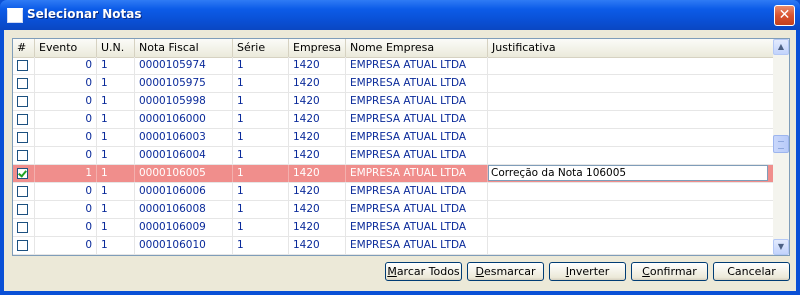 The image size is (800, 295). Describe the element at coordinates (751, 271) in the screenshot. I see `cancelar-button: Cancelar` at that location.